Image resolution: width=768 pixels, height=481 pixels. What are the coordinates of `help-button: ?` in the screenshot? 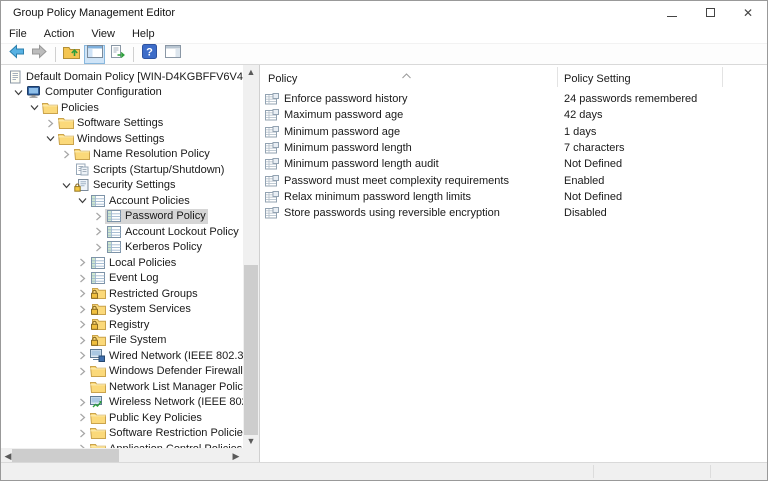 It's located at (149, 54).